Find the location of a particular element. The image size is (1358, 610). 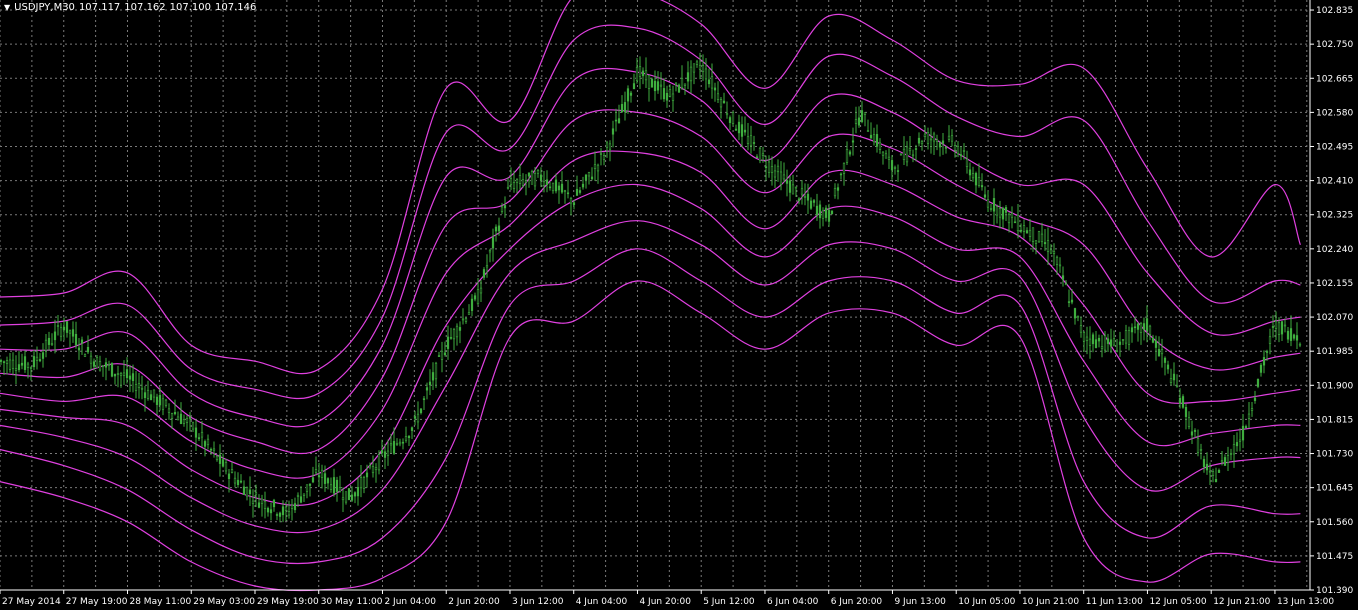

x-tick-label: 27 May 2014 is located at coordinates (31, 602).